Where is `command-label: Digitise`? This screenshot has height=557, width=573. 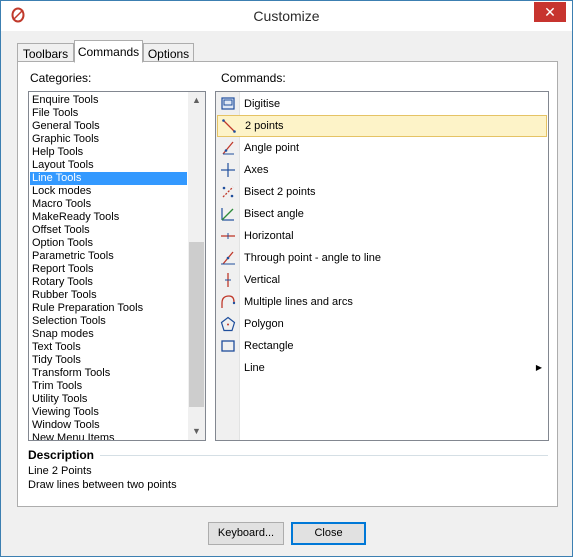 command-label: Digitise is located at coordinates (262, 104).